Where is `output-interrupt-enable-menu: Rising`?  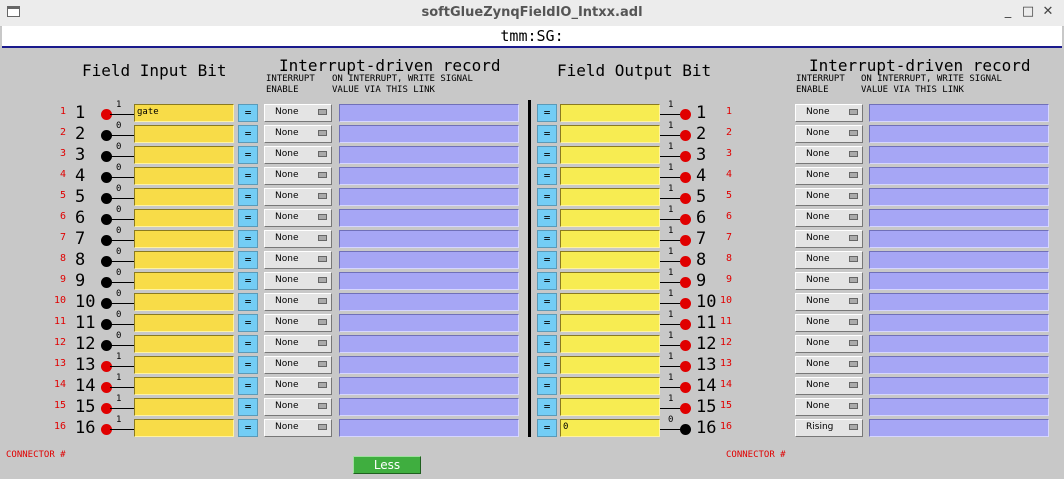
output-interrupt-enable-menu: Rising is located at coordinates (829, 428).